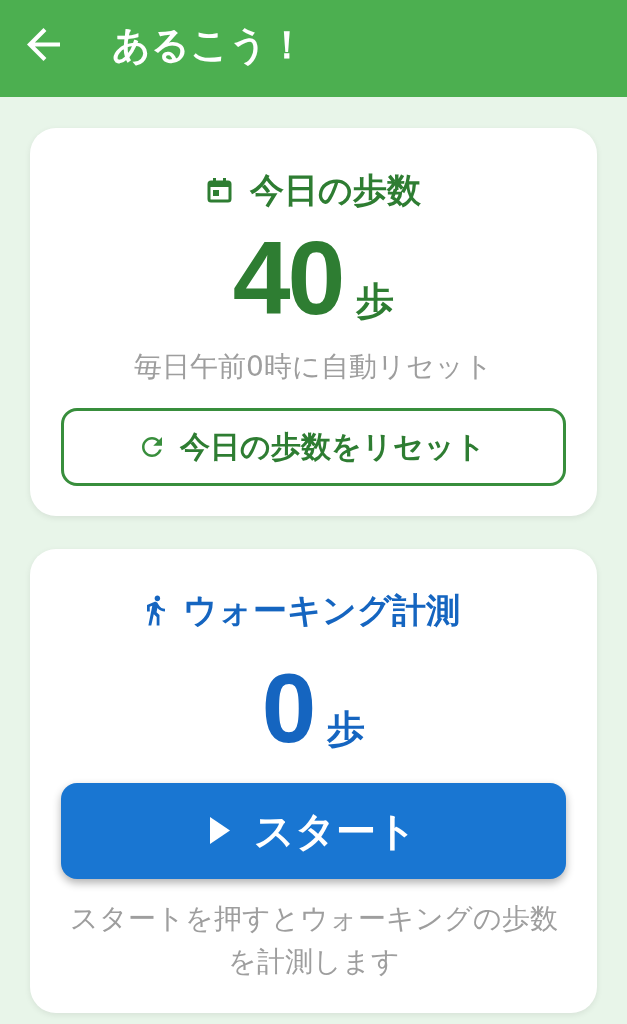 The height and width of the screenshot is (1024, 627). Describe the element at coordinates (321, 611) in the screenshot. I see `card-title: ウォーキング計測` at that location.